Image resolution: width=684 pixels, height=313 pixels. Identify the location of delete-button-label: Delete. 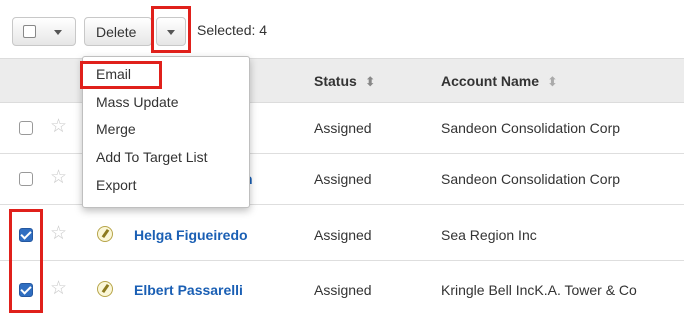
(116, 32).